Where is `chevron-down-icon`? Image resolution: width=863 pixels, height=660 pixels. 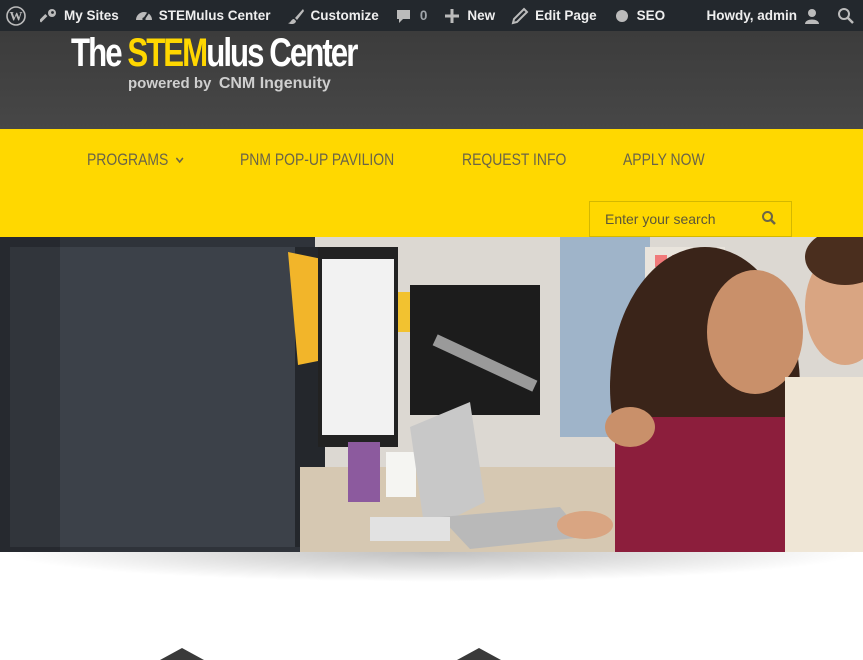
chevron-down-icon is located at coordinates (180, 160).